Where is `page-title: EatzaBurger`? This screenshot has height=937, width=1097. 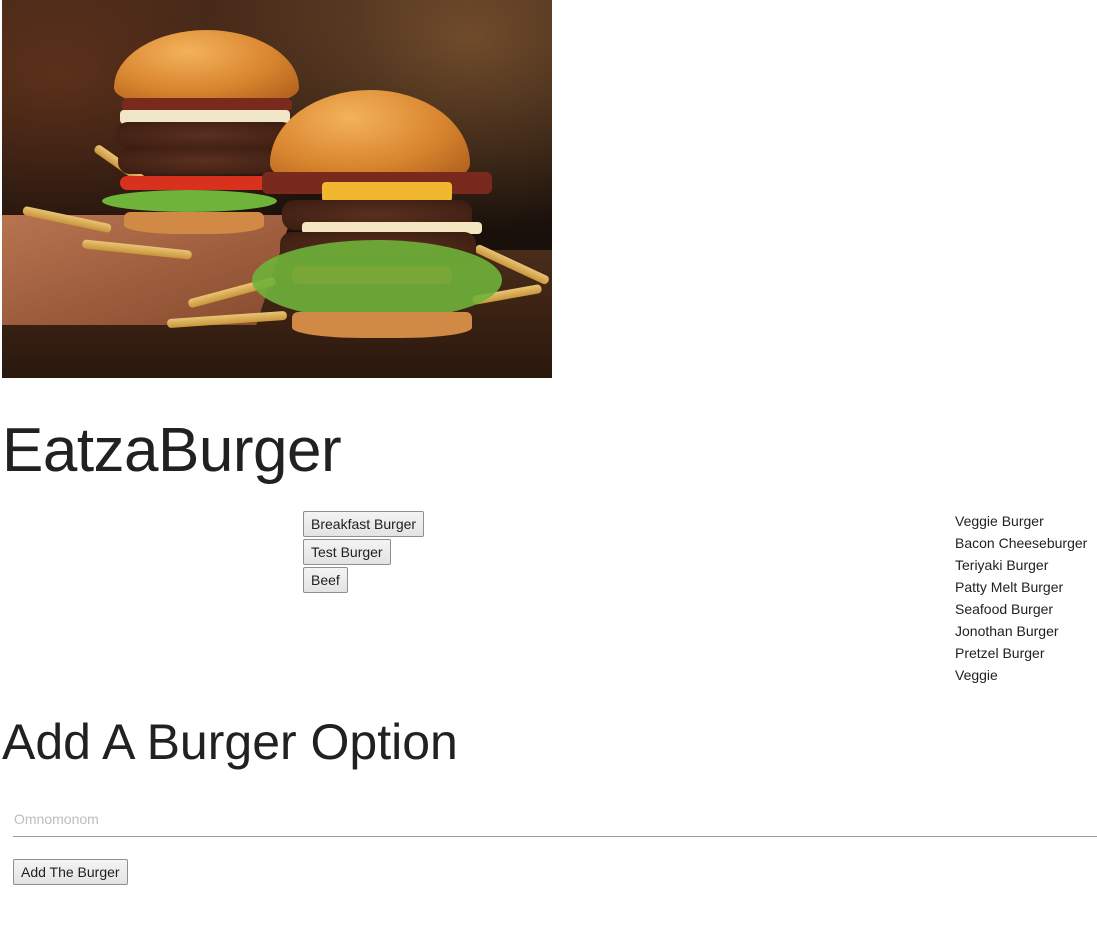
page-title: EatzaBurger is located at coordinates (172, 450).